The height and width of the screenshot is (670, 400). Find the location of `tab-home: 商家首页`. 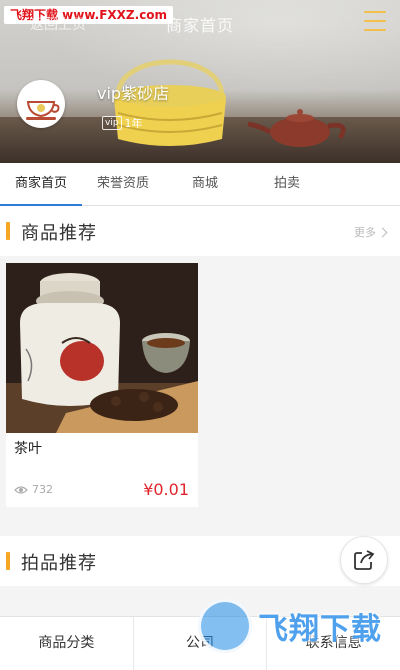

tab-home: 商家首页 is located at coordinates (41, 184).